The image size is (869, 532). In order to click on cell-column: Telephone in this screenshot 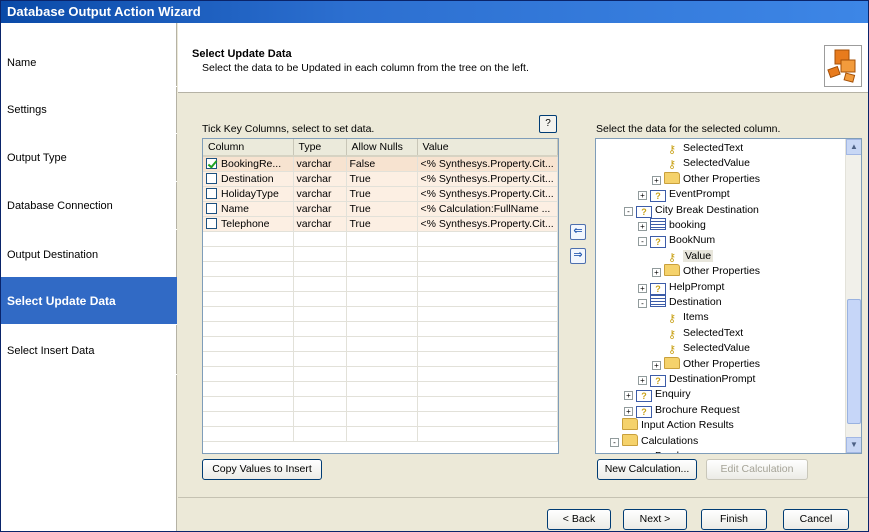, I will do `click(248, 224)`.